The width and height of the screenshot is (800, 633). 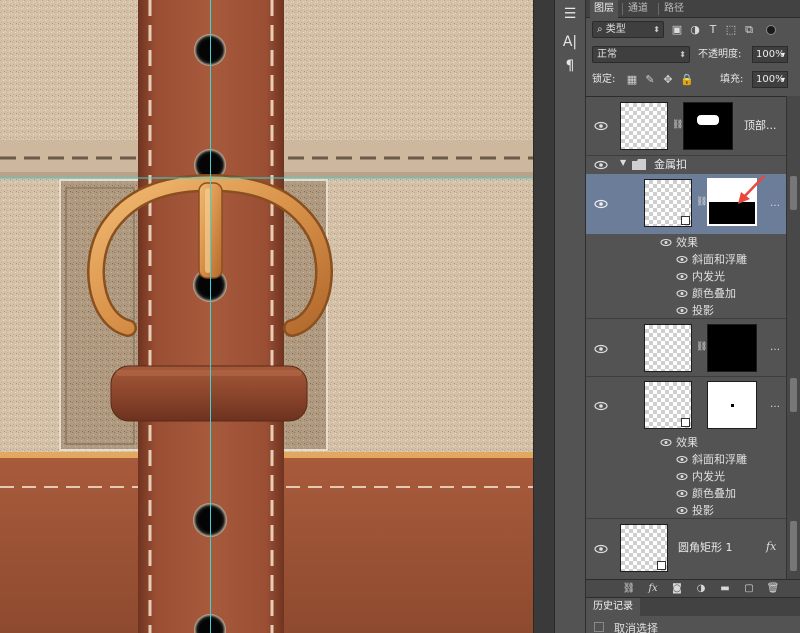 I want to click on add-style-icon: fx, so click(x=653, y=589).